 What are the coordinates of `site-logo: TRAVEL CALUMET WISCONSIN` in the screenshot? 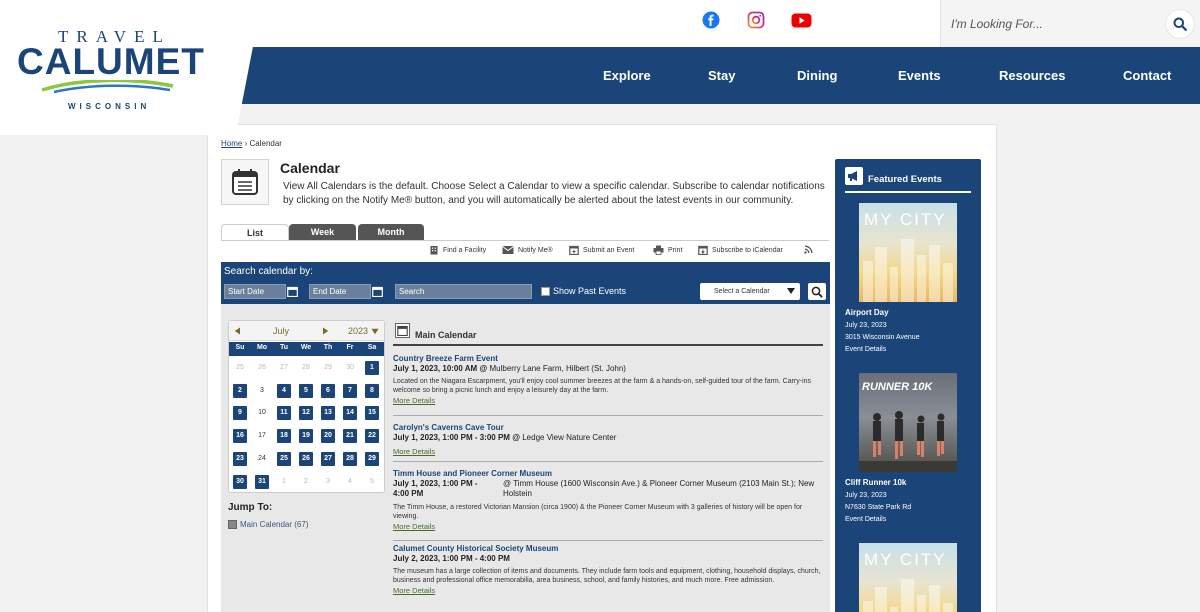 It's located at (131, 67).